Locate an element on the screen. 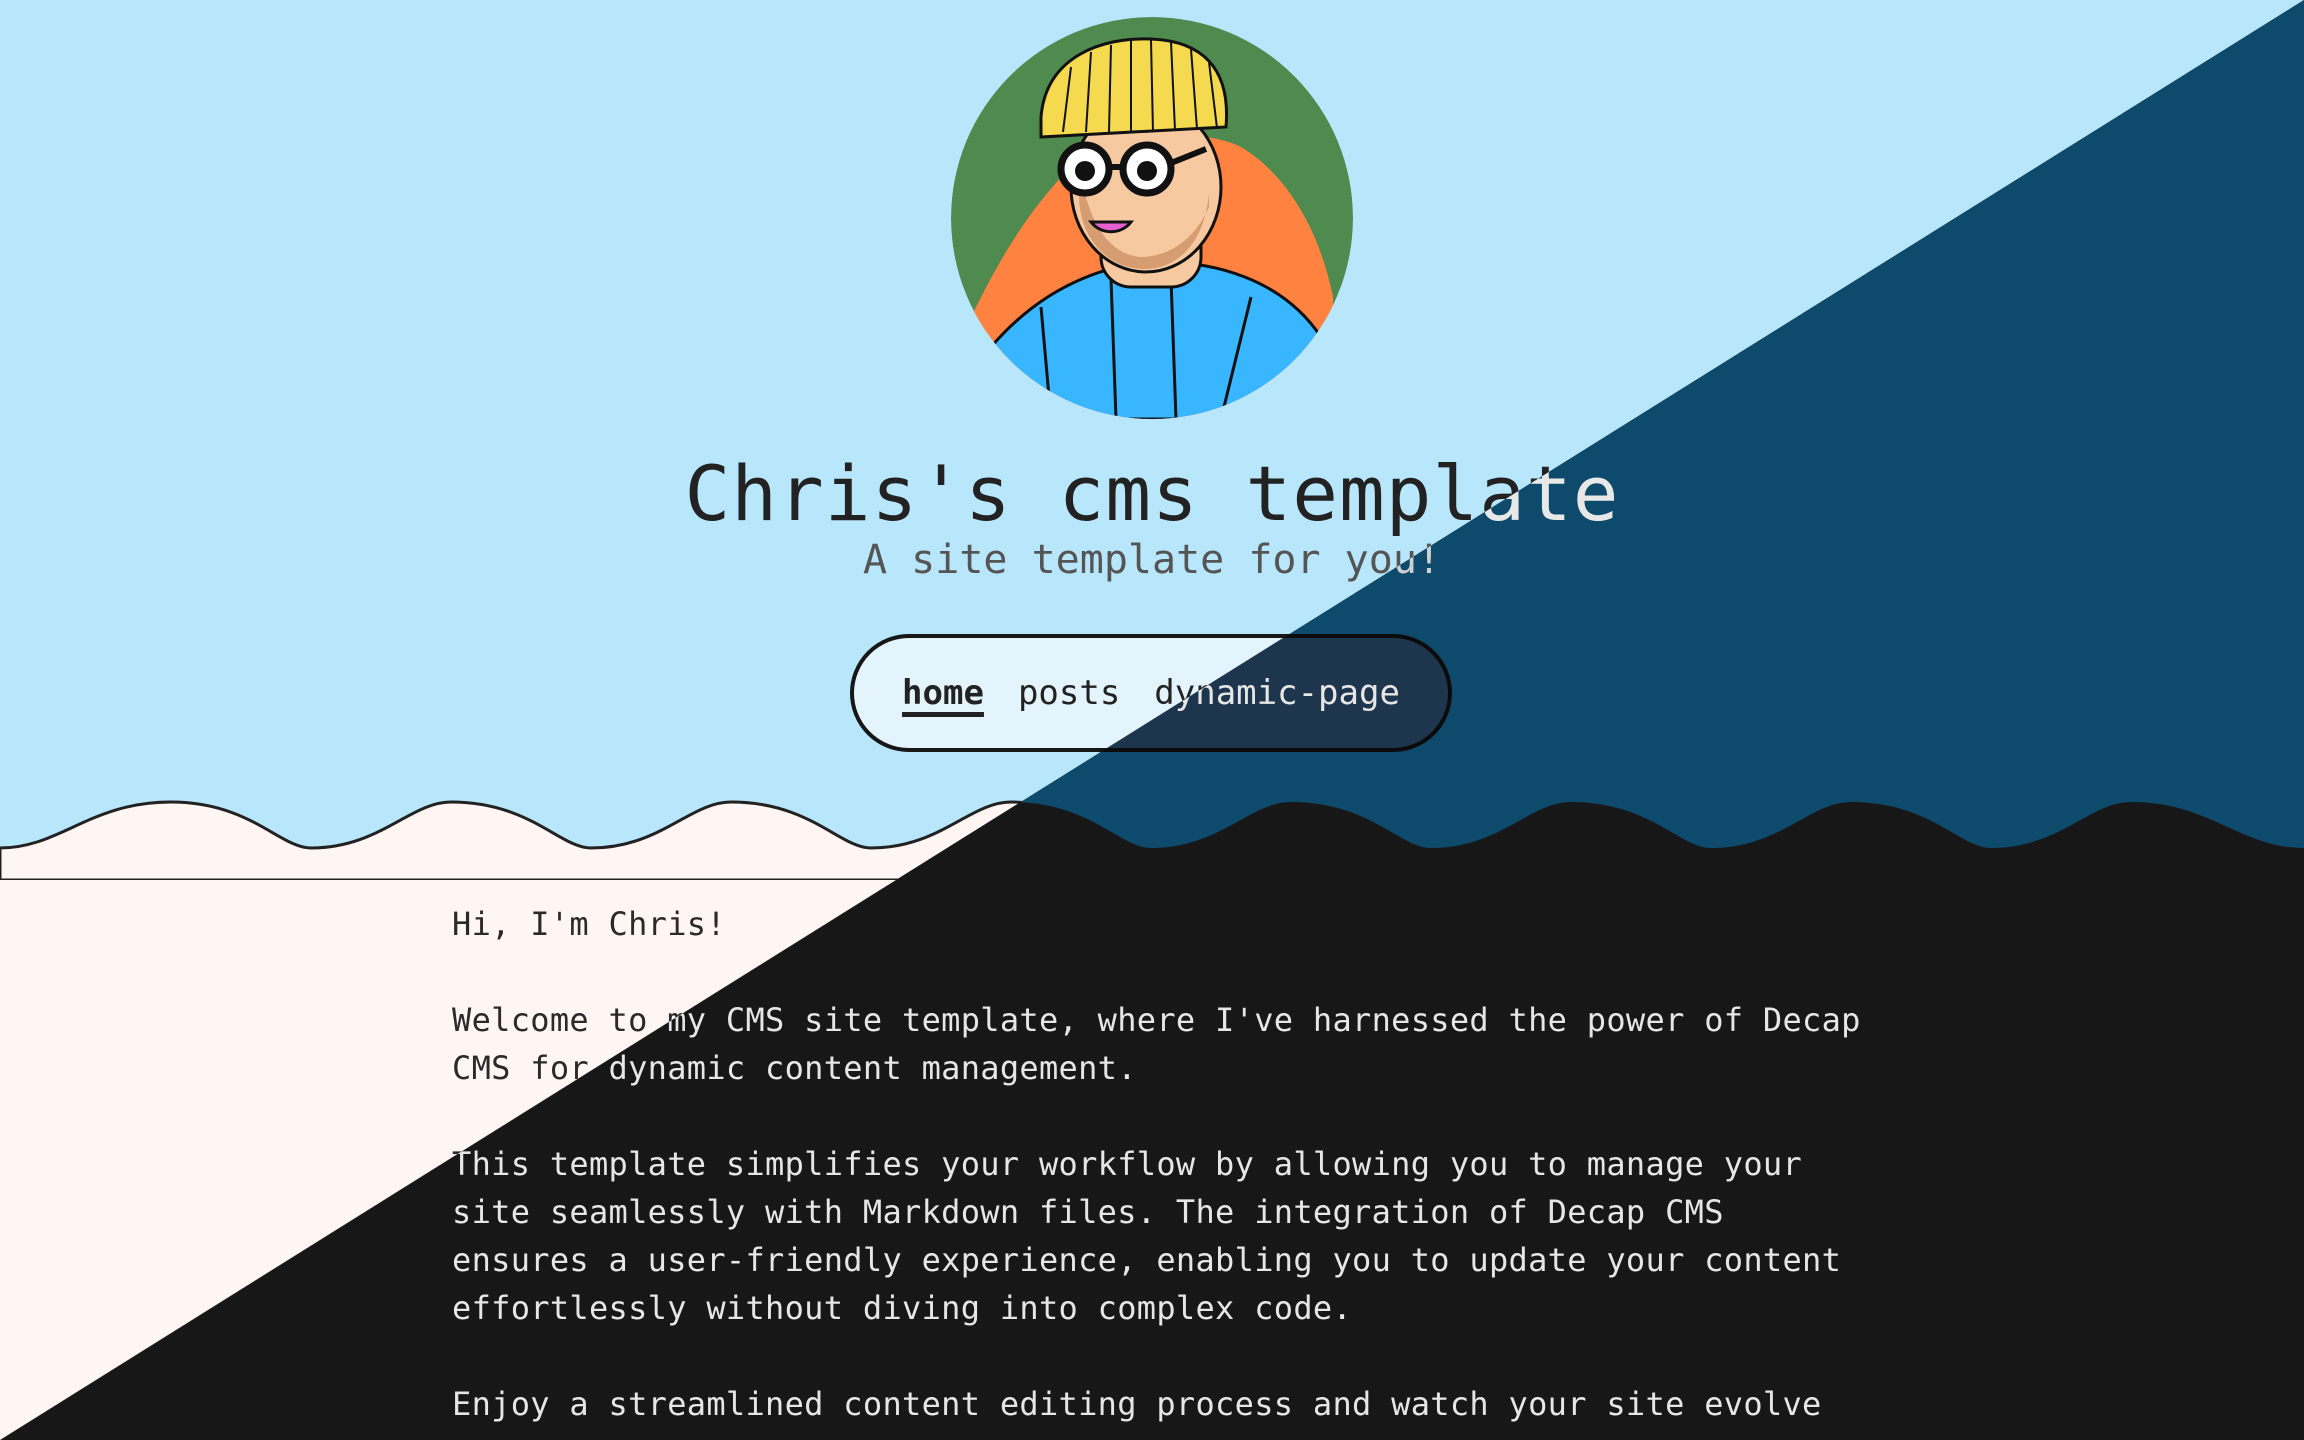 This screenshot has width=2304, height=1440. avatar is located at coordinates (1152, 218).